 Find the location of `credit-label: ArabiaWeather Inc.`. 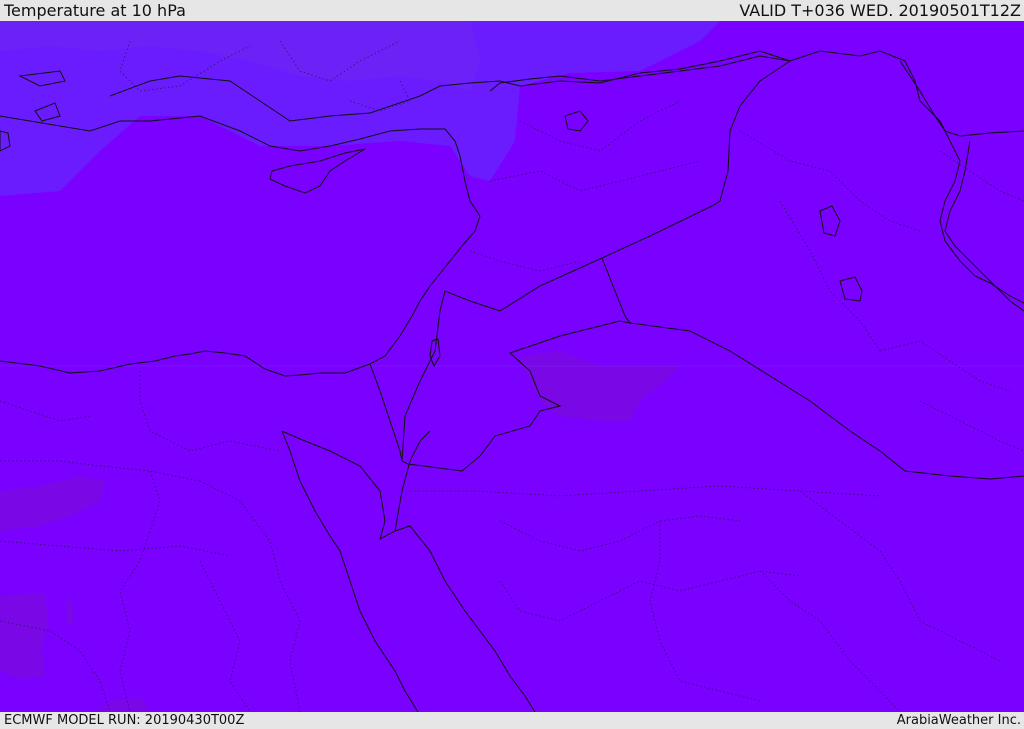

credit-label: ArabiaWeather Inc. is located at coordinates (958, 720).